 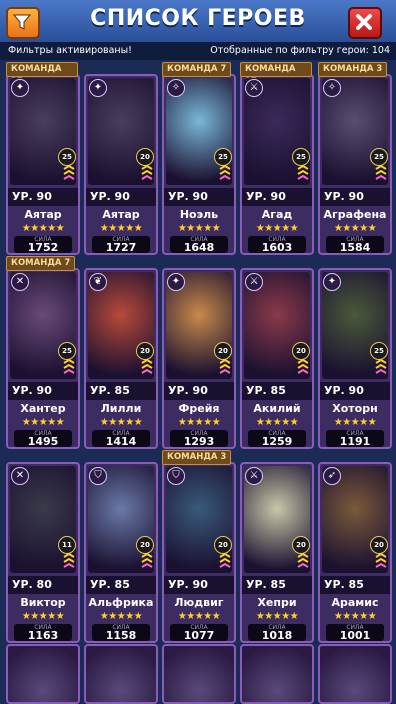 What do you see at coordinates (43, 439) in the screenshot?
I see `power-box: СИЛА 1495` at bounding box center [43, 439].